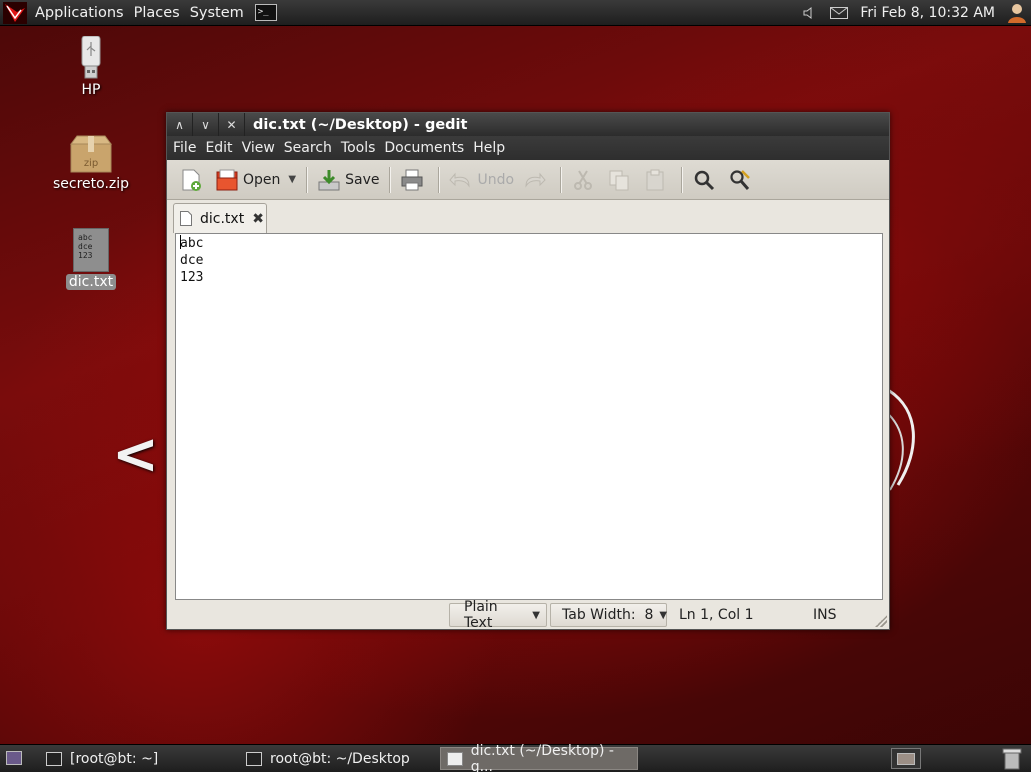 This screenshot has height=772, width=1031. I want to click on scissors-icon, so click(583, 179).